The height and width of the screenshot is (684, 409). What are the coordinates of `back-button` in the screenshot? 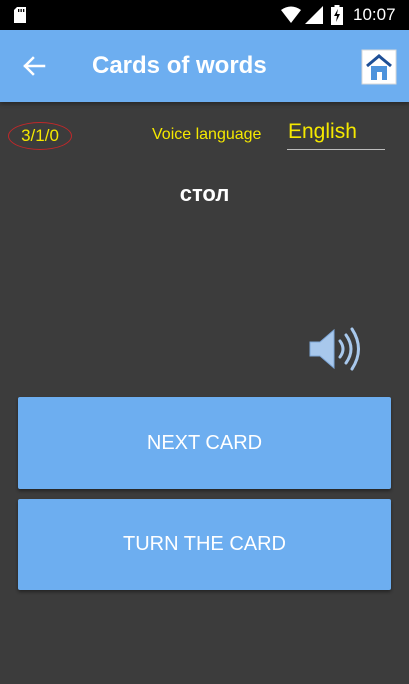 It's located at (34, 66).